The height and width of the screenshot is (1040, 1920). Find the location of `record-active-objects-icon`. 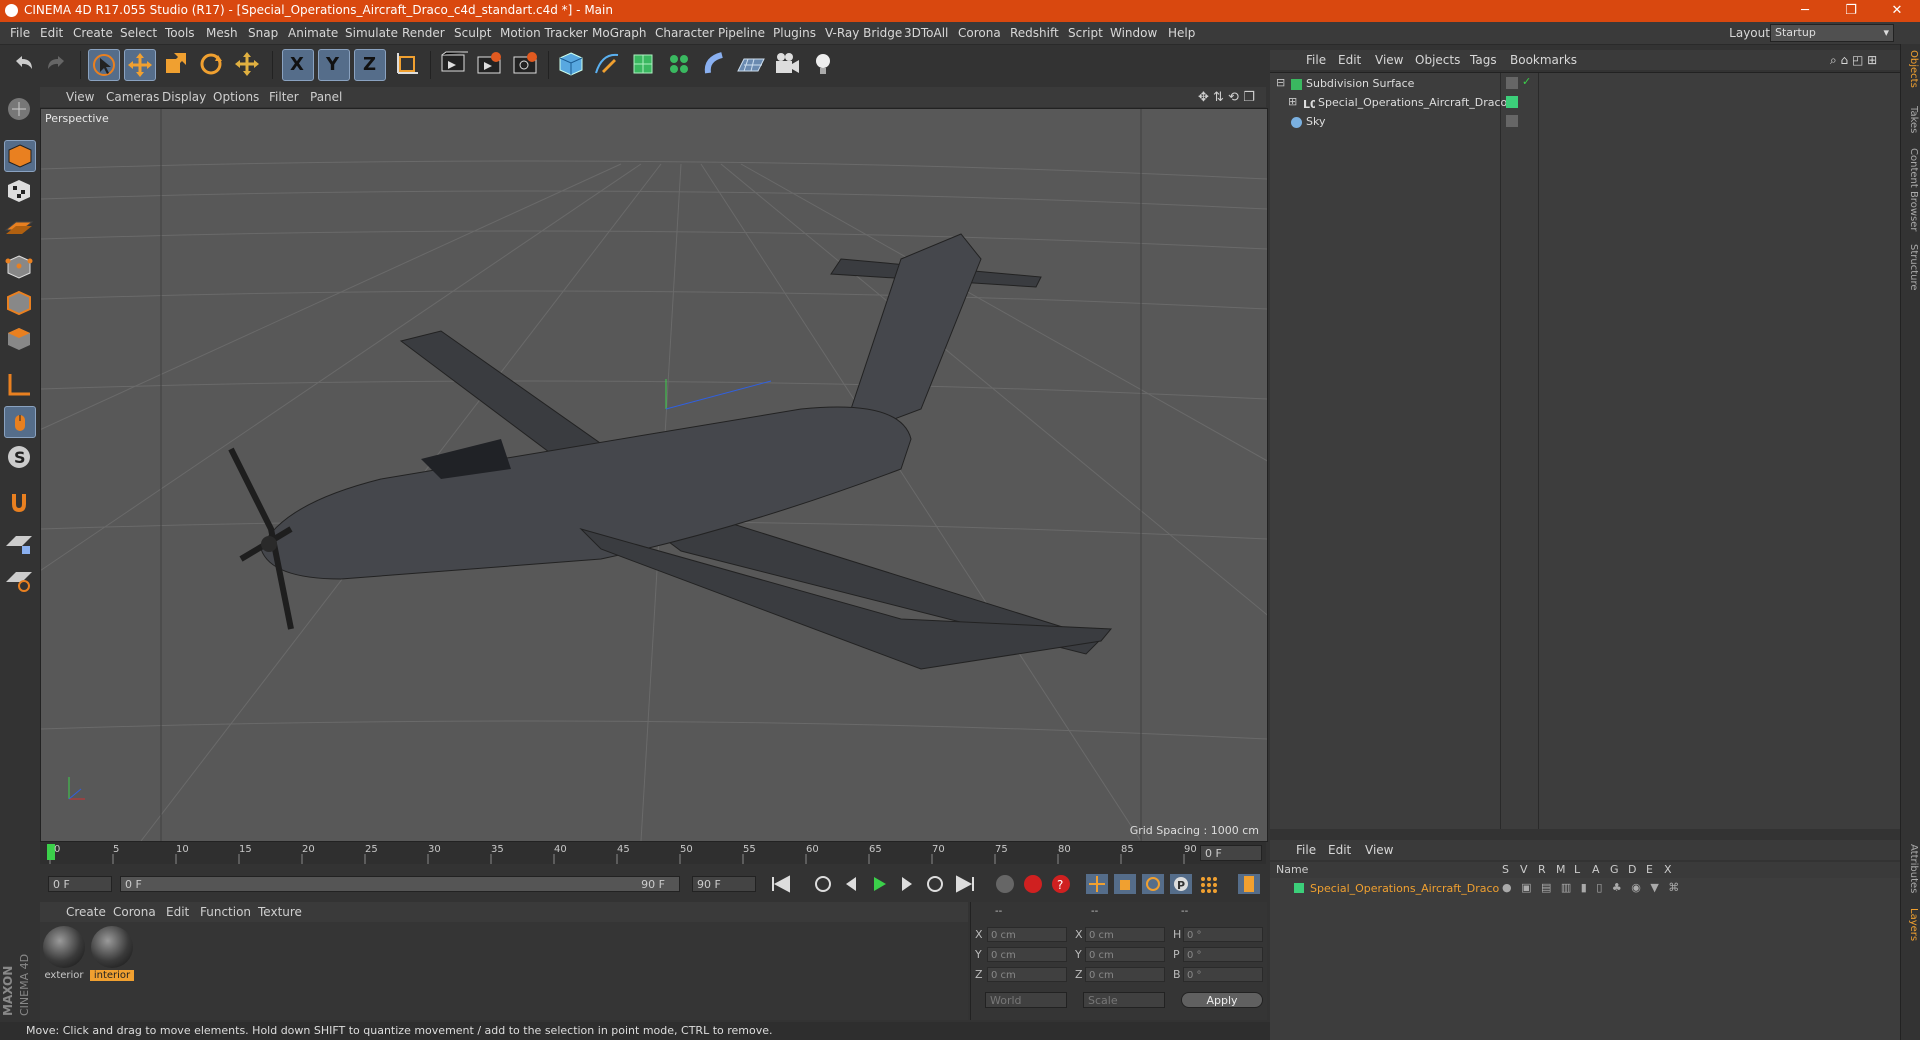

record-active-objects-icon is located at coordinates (1033, 884).